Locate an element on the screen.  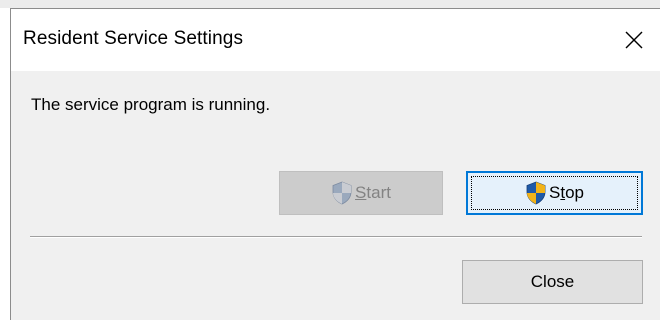
status-message: The service program is running. is located at coordinates (151, 104).